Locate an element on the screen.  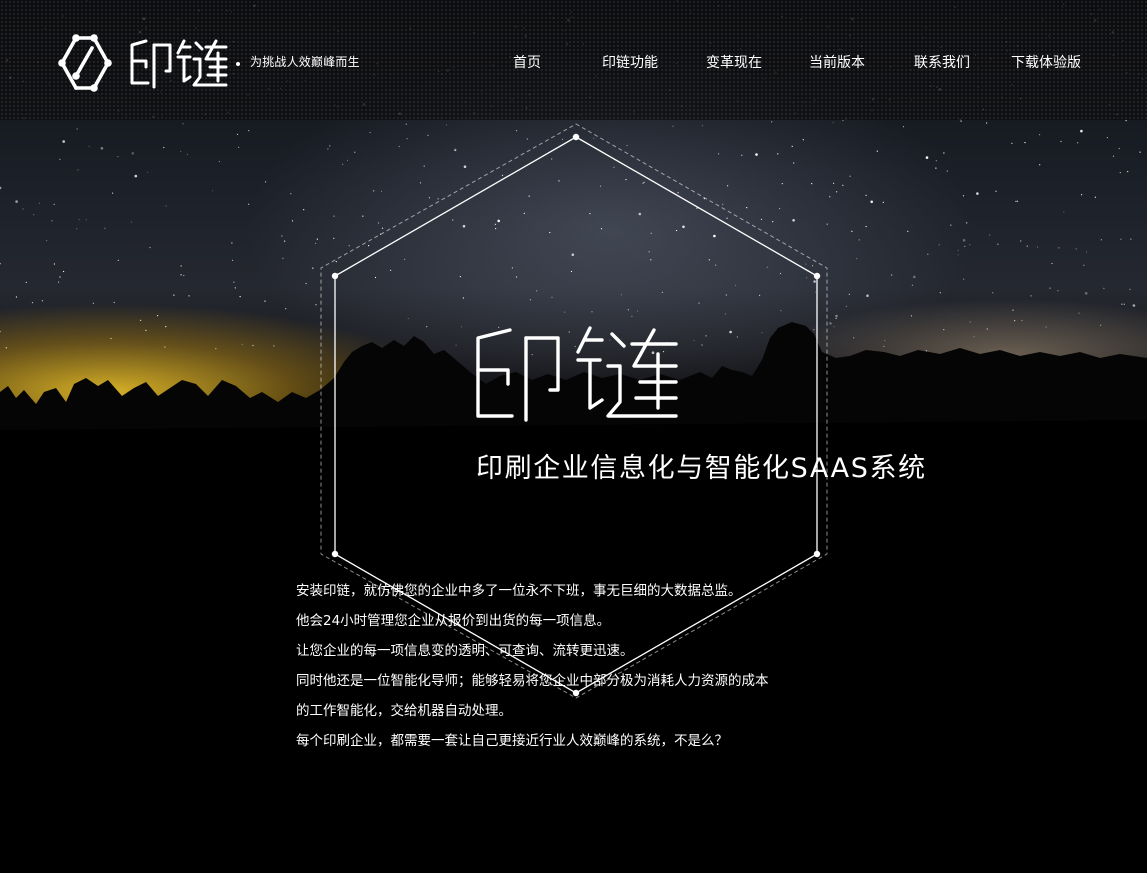
hero-title-logo is located at coordinates (577, 374).